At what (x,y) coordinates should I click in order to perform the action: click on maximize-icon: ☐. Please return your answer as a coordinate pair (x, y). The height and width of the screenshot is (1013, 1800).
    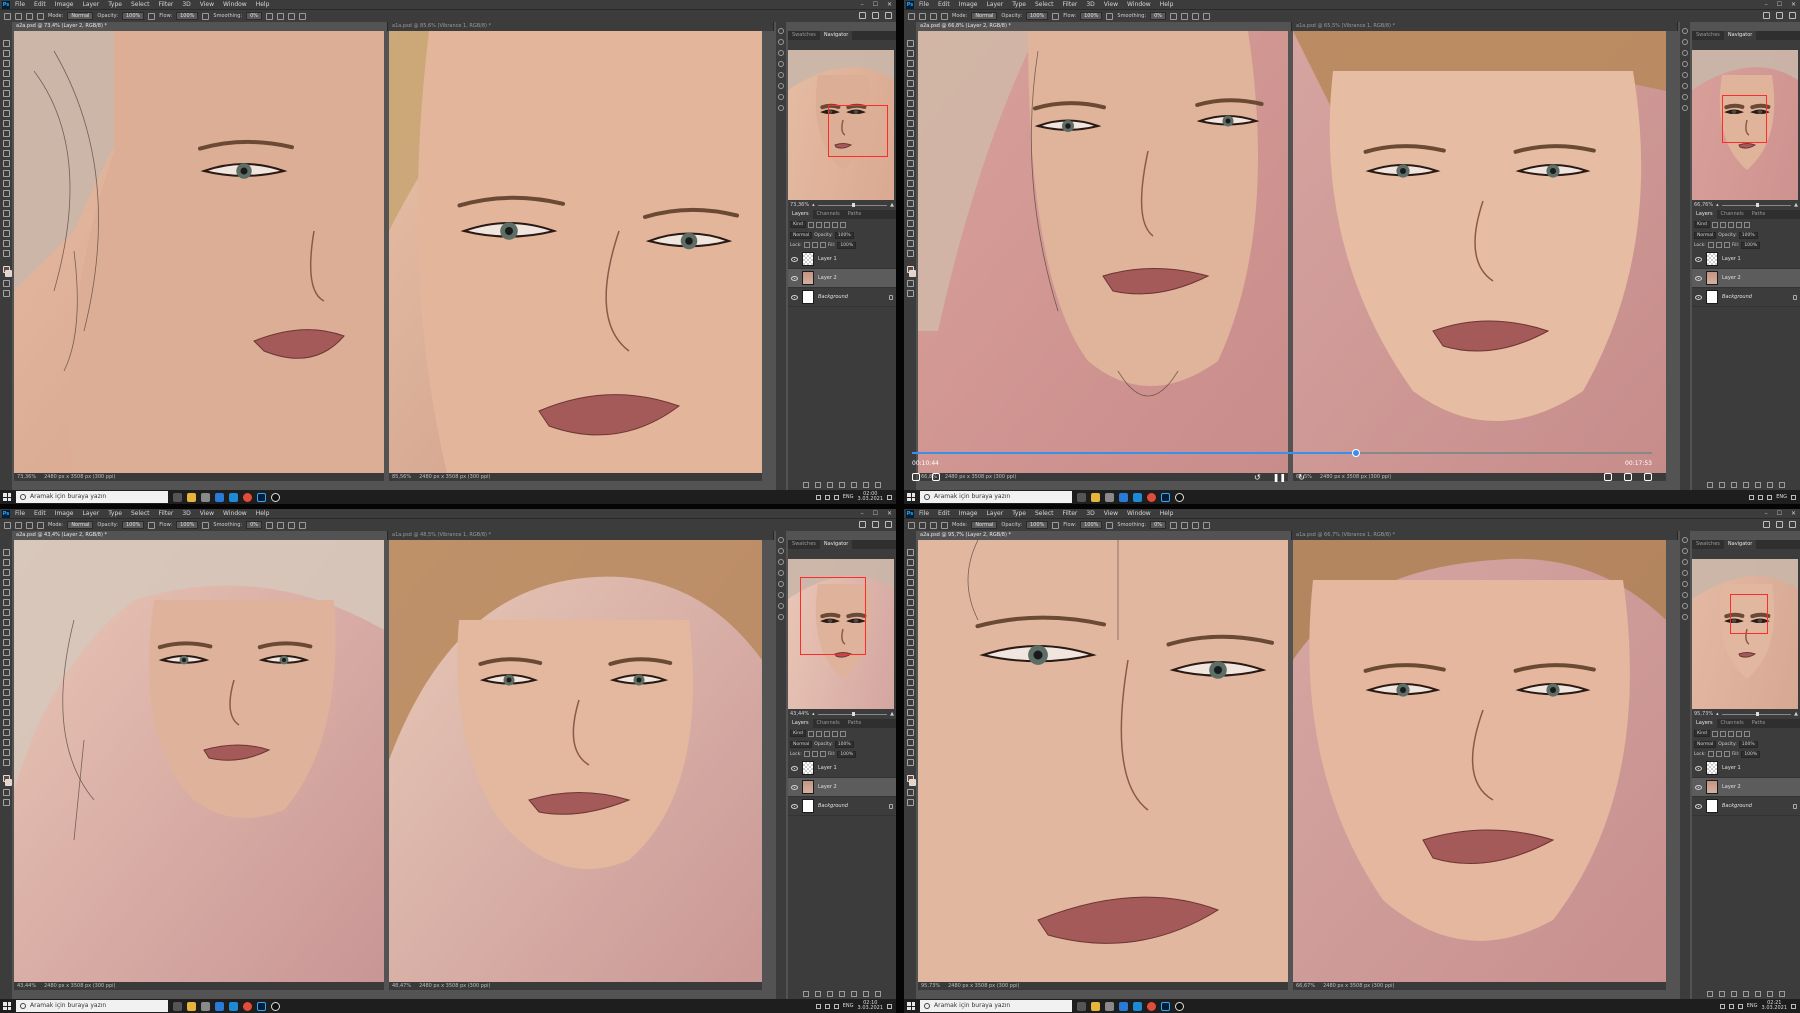
    Looking at the image, I should click on (875, 513).